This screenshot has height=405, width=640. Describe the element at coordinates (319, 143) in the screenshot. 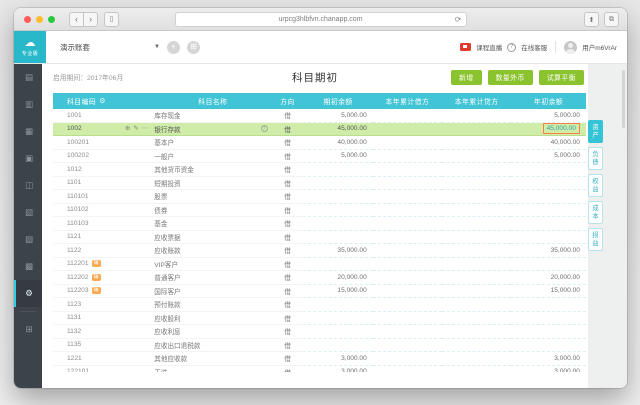

I see `table-row: 100201 基本户 借 40,000.00 40,000.00` at that location.